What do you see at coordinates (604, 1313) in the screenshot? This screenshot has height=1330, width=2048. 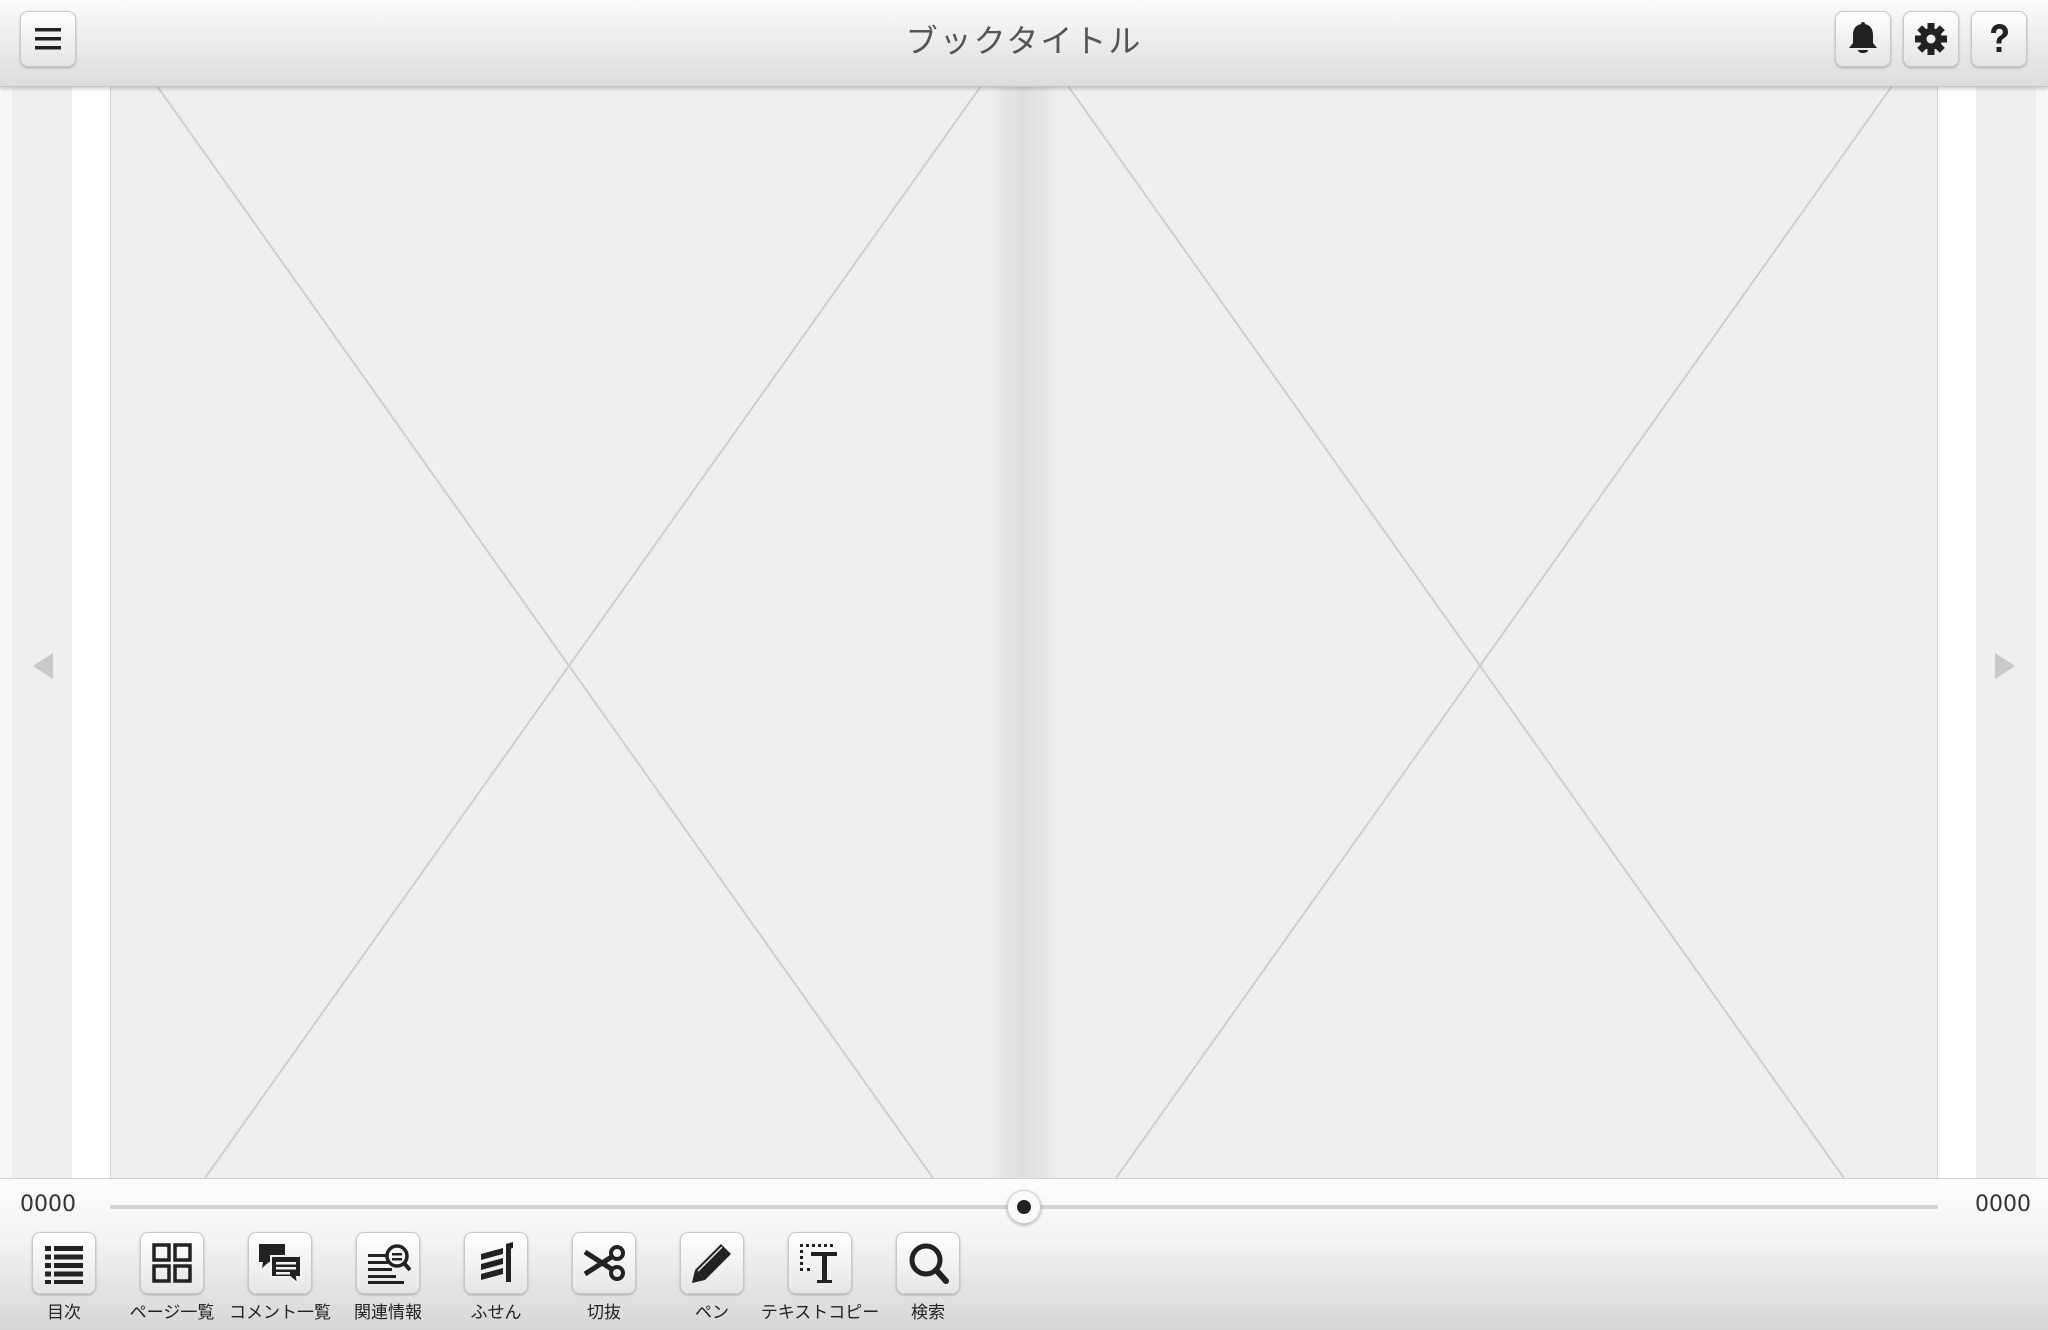 I see `clipping-label: 切抜` at bounding box center [604, 1313].